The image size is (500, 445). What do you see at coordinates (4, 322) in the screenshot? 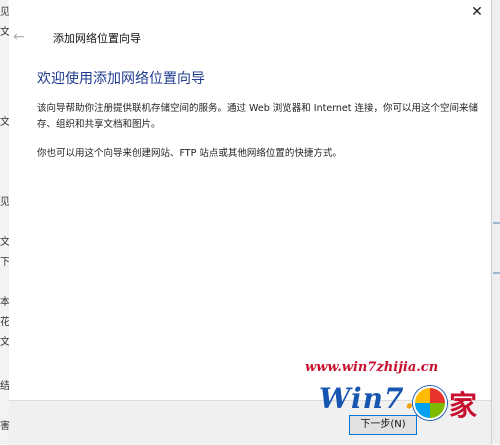
I see `background-text: 花` at bounding box center [4, 322].